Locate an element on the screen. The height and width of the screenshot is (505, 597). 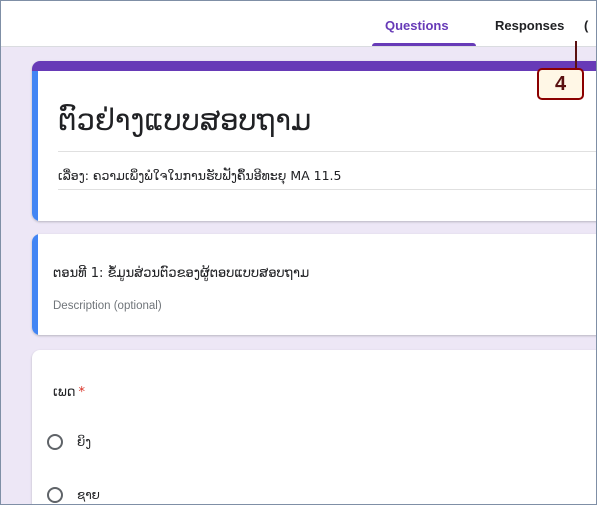
tab-responses-count: ( is located at coordinates (586, 25).